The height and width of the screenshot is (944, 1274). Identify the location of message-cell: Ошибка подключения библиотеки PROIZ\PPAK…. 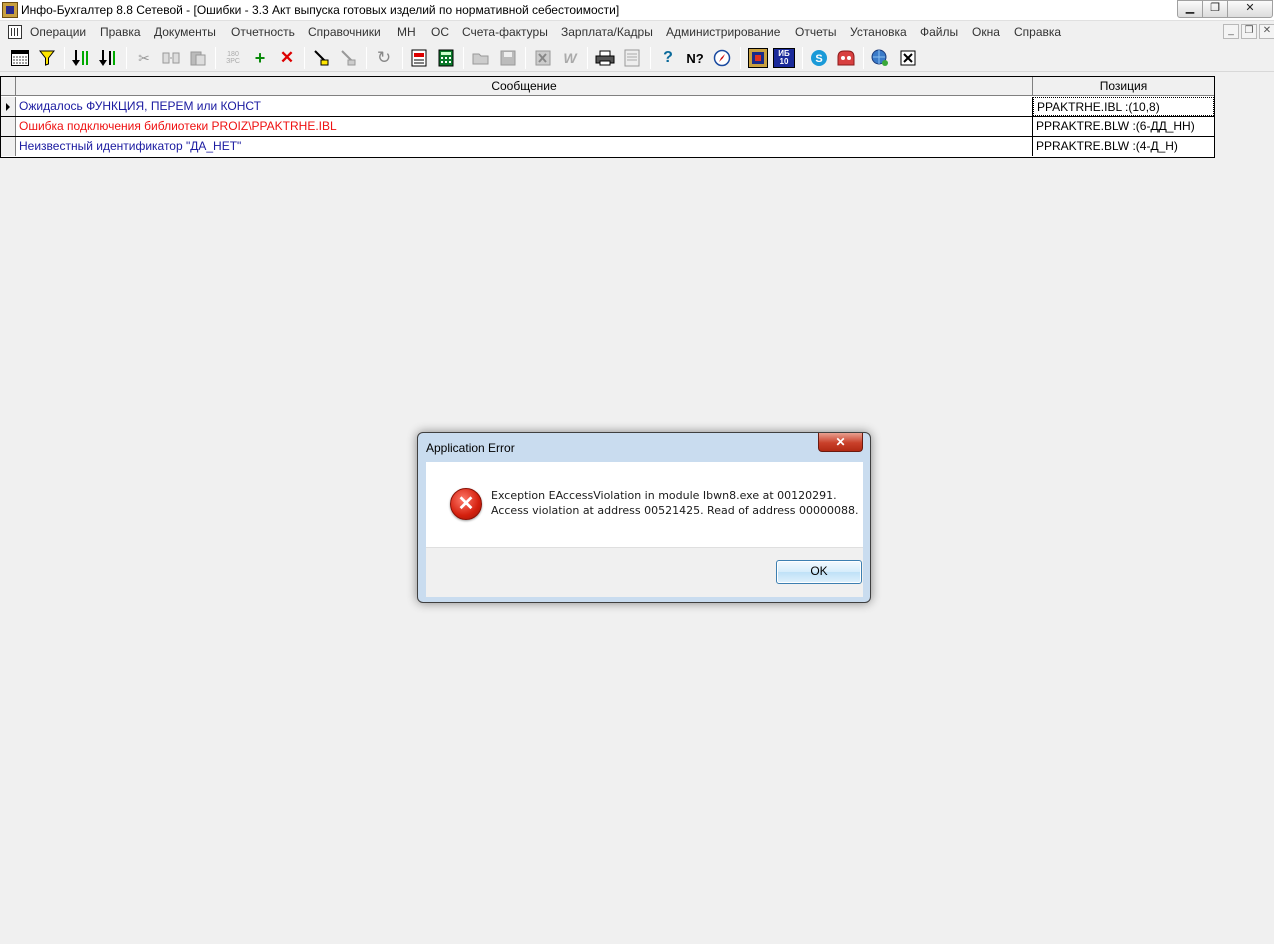
(524, 126).